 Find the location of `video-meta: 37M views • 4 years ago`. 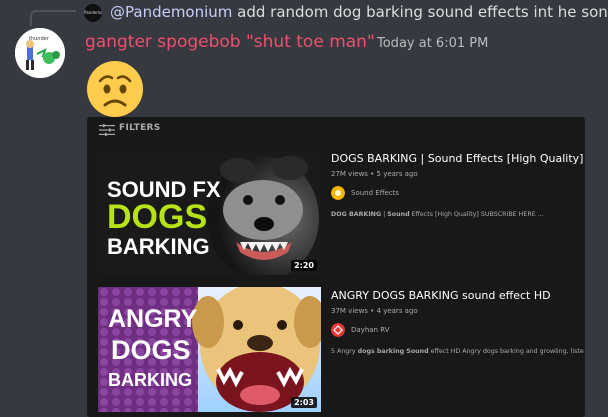

video-meta: 37M views • 4 years ago is located at coordinates (374, 311).